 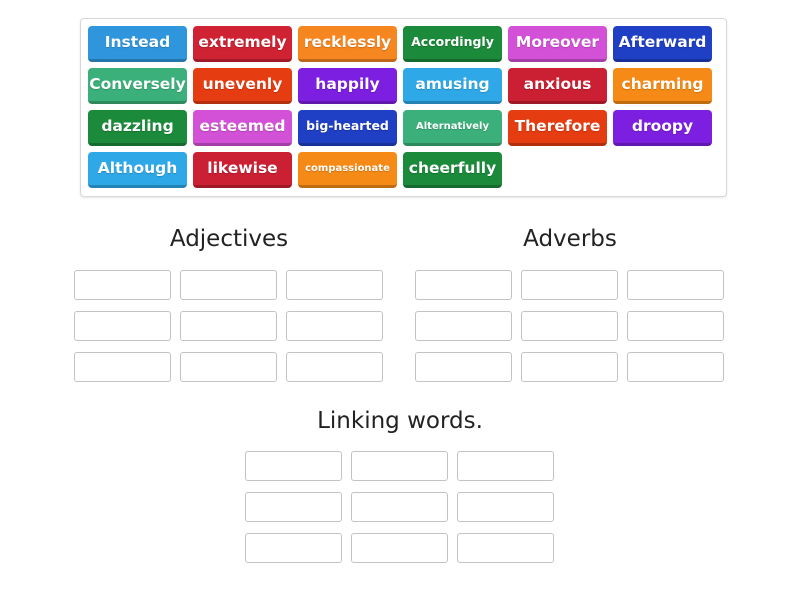 What do you see at coordinates (452, 128) in the screenshot?
I see `word-tile: Alternatively` at bounding box center [452, 128].